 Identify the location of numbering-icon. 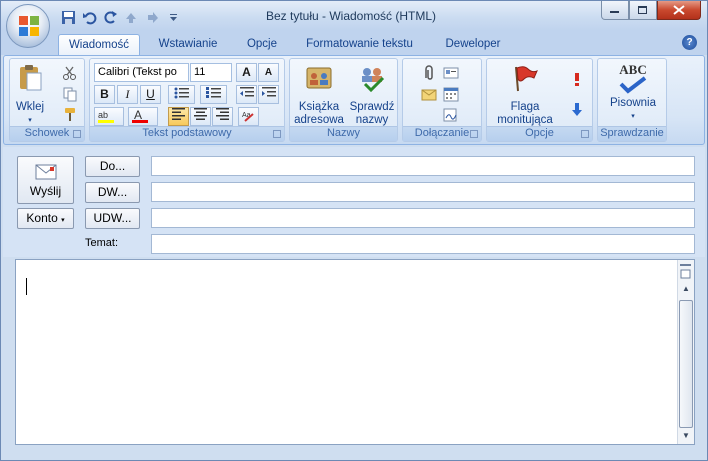
(213, 92).